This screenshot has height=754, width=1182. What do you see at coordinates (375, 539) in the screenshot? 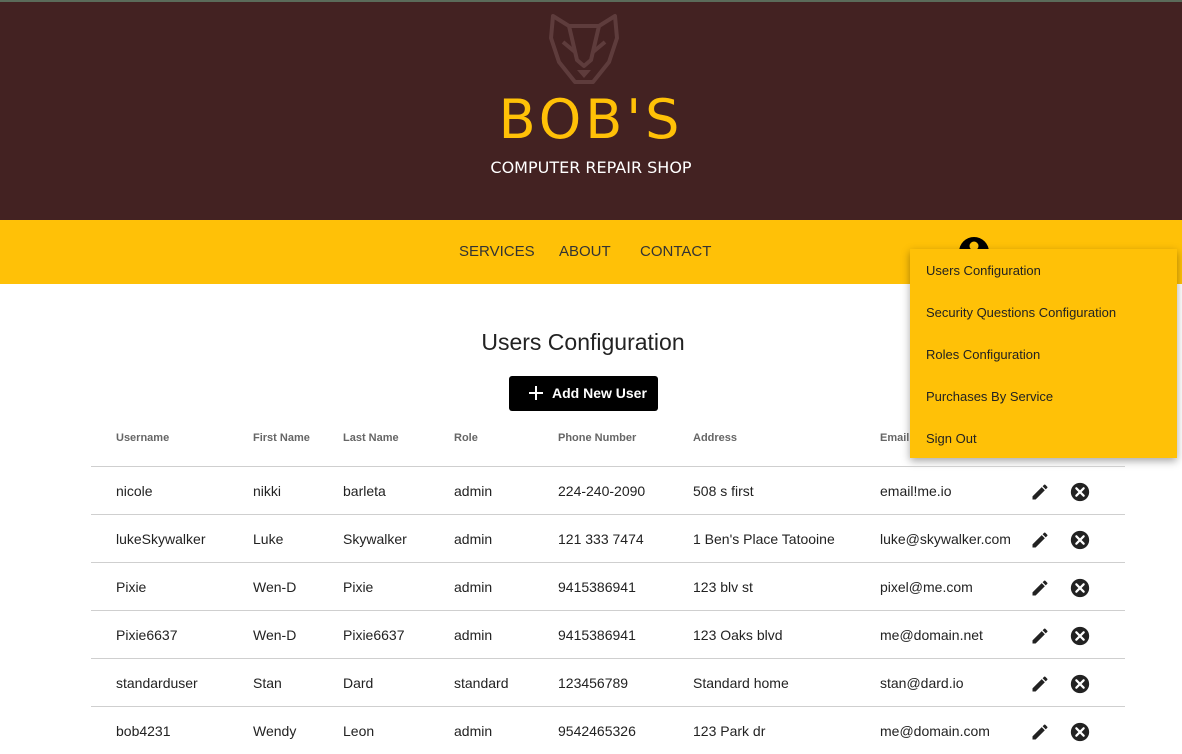
I see `cell-last-name: Skywalker` at bounding box center [375, 539].